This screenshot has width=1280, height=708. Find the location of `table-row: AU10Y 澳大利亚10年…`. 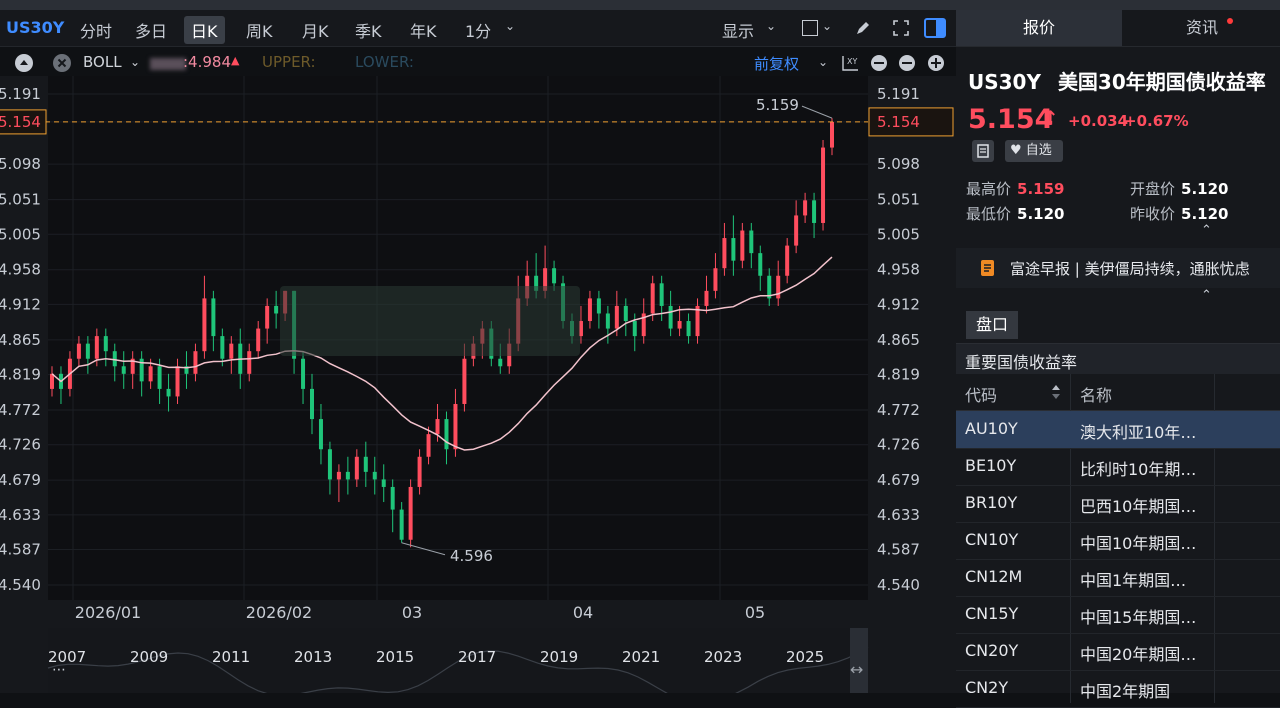

table-row: AU10Y 澳大利亚10年… is located at coordinates (1118, 430).